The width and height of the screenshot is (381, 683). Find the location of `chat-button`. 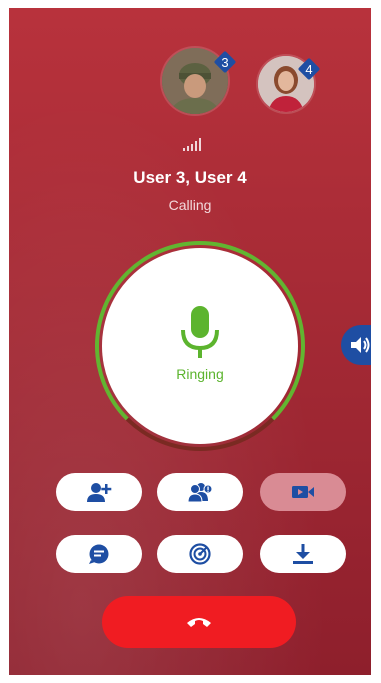

chat-button is located at coordinates (99, 554).